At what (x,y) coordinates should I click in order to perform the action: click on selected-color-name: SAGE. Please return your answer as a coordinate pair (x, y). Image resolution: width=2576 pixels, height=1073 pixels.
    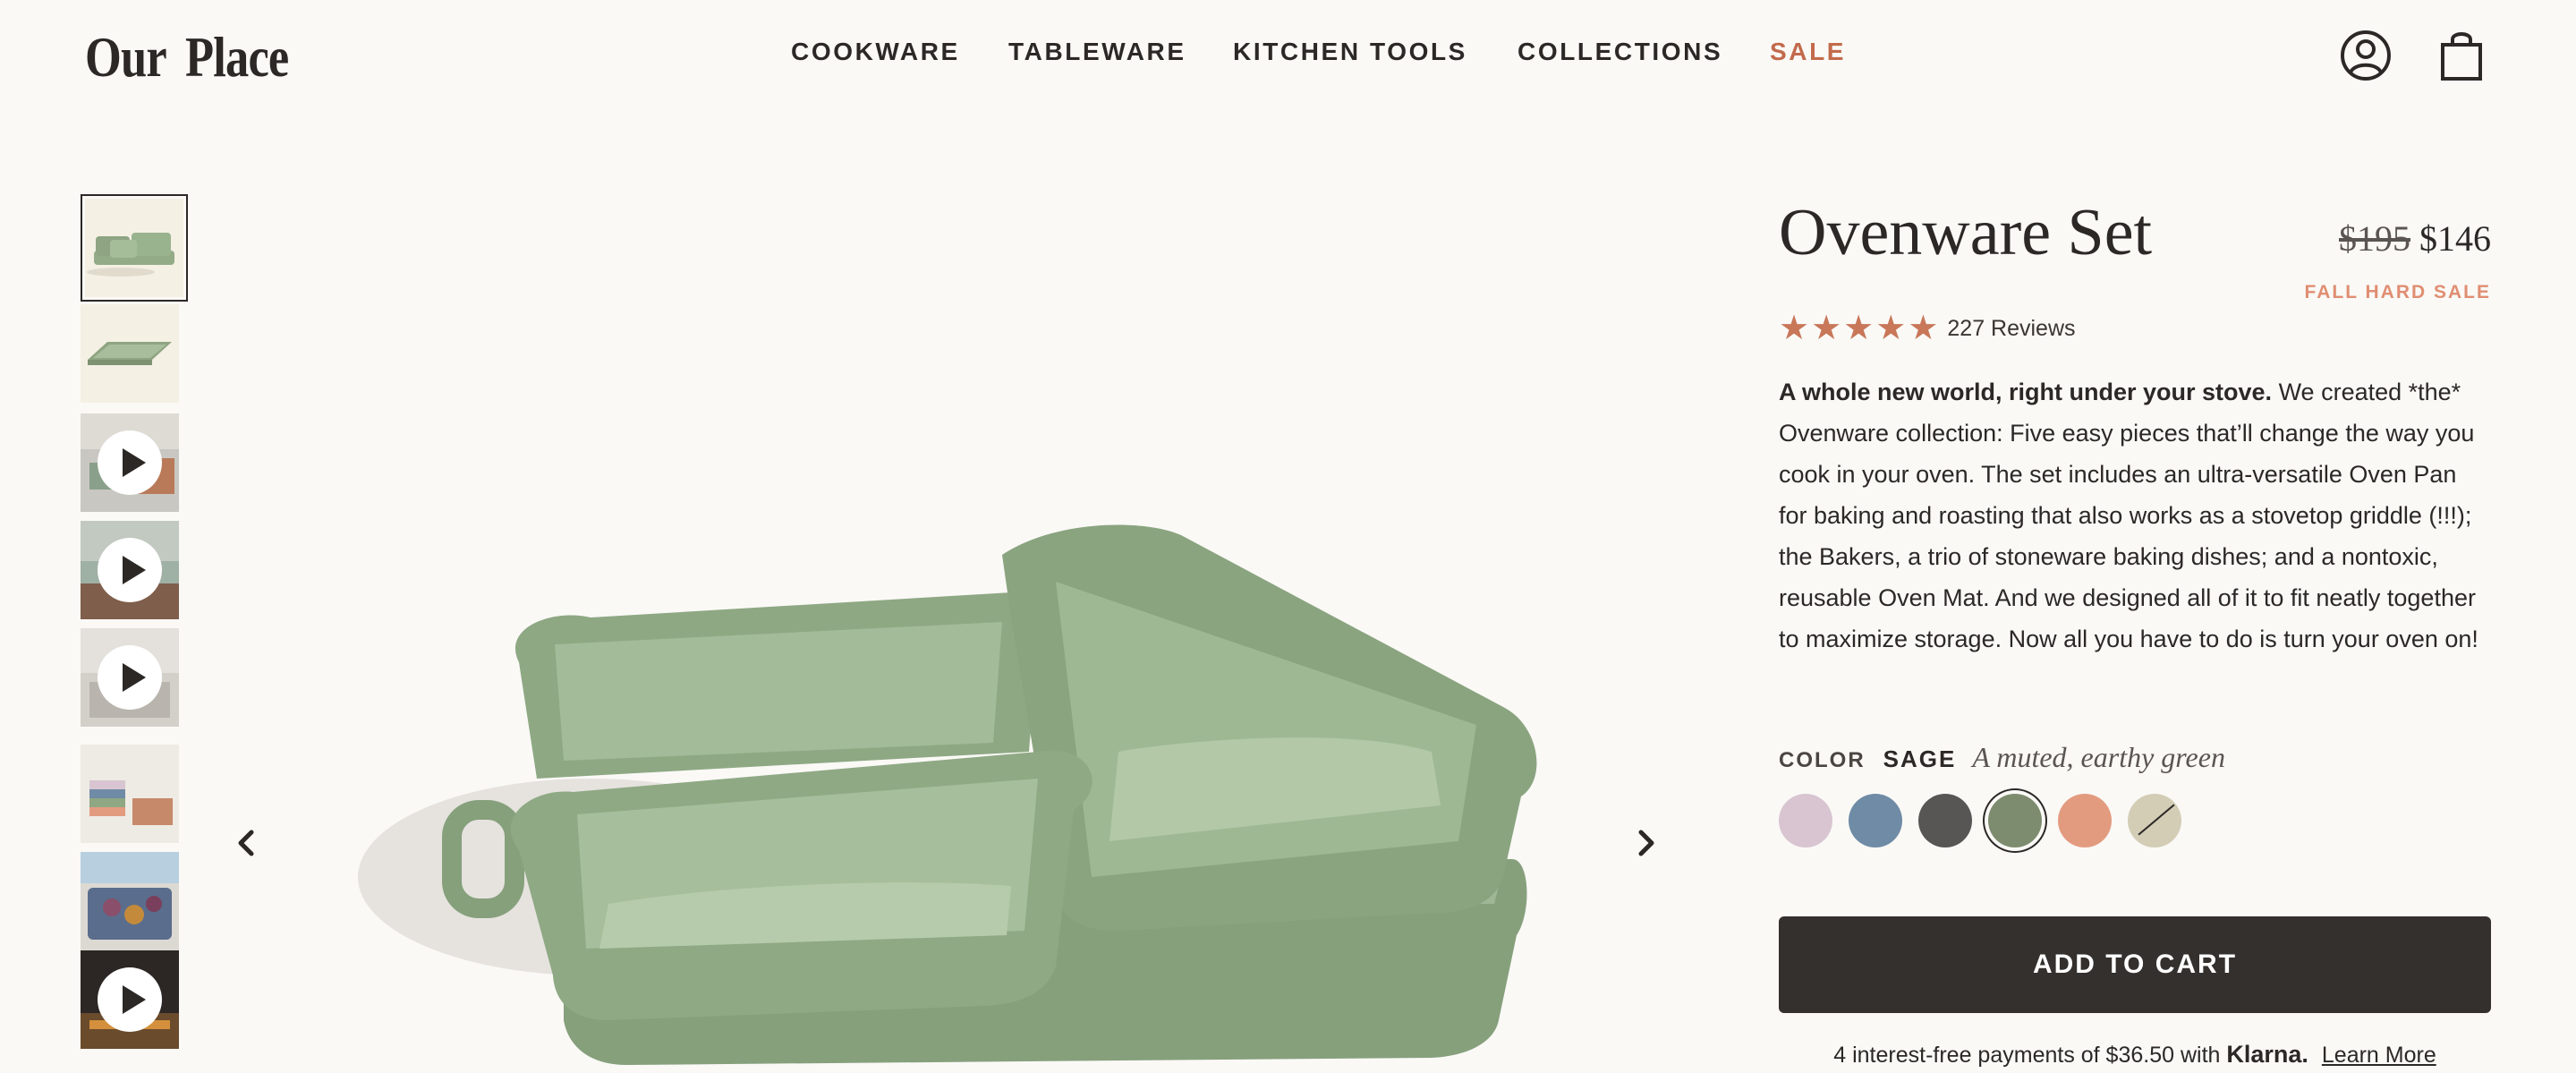
    Looking at the image, I should click on (1920, 758).